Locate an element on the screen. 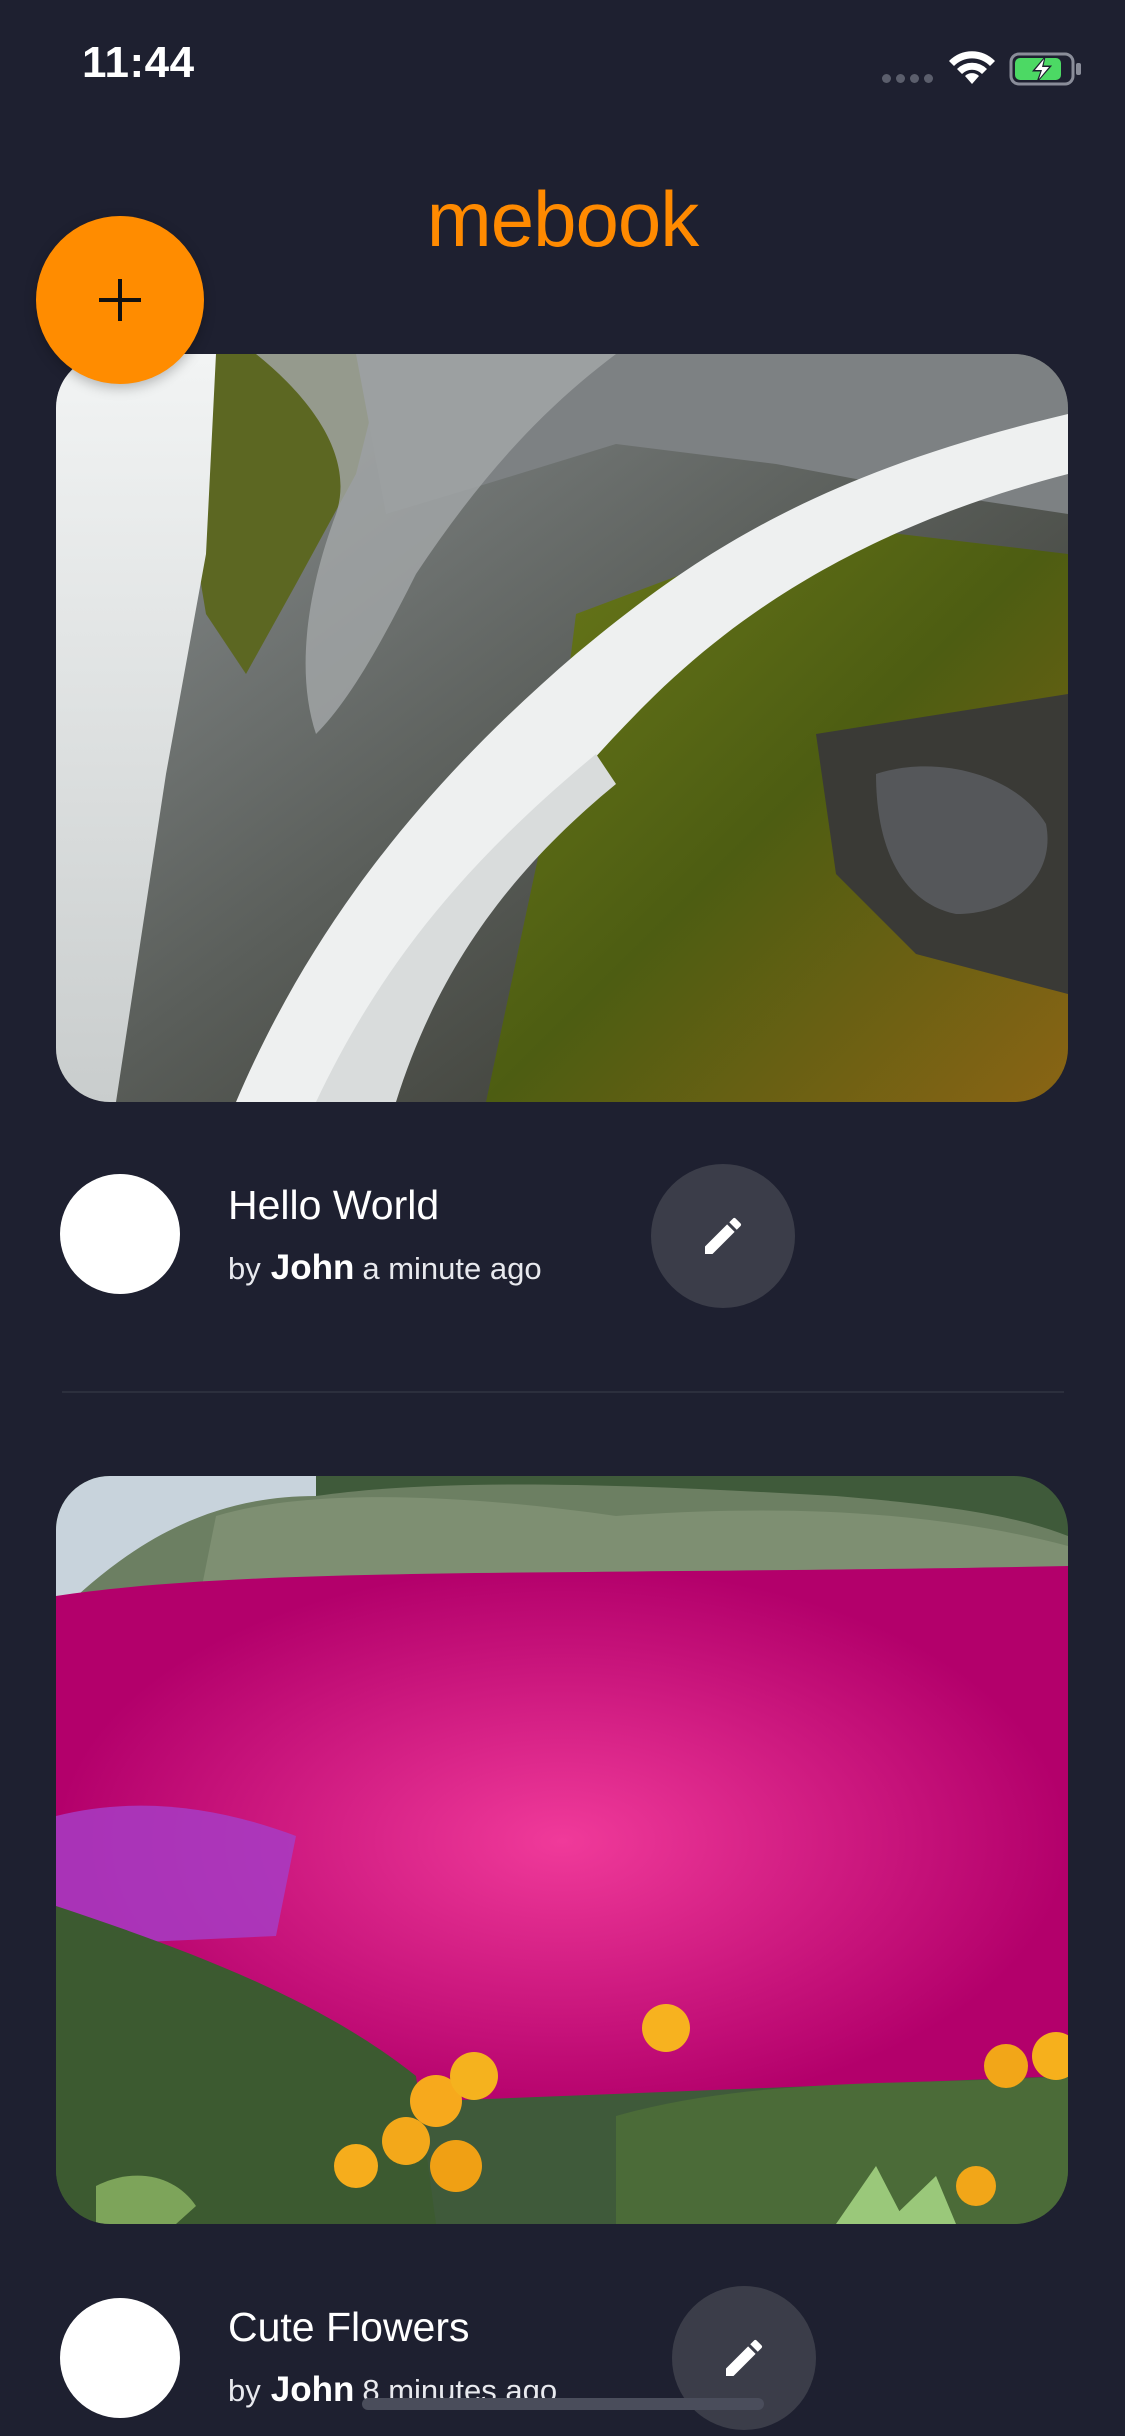 The image size is (1125, 2436). edit-post-button is located at coordinates (723, 1236).